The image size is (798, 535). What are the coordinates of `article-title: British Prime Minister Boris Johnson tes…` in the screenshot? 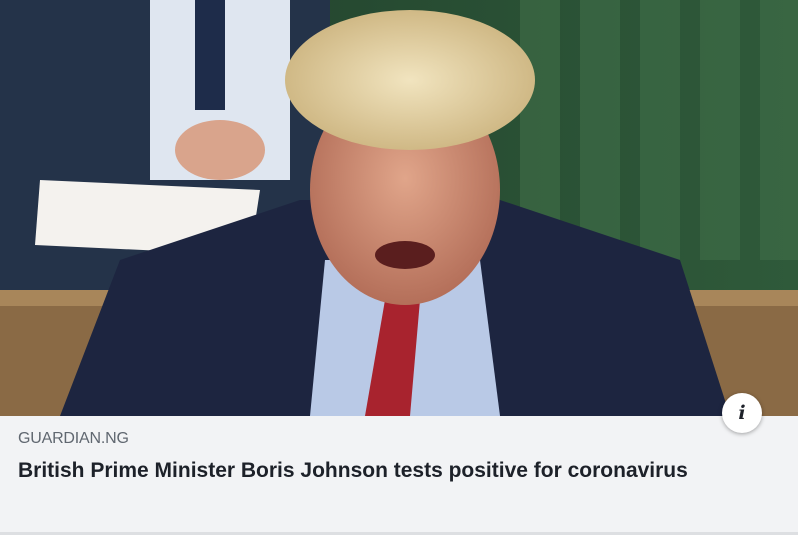 It's located at (358, 470).